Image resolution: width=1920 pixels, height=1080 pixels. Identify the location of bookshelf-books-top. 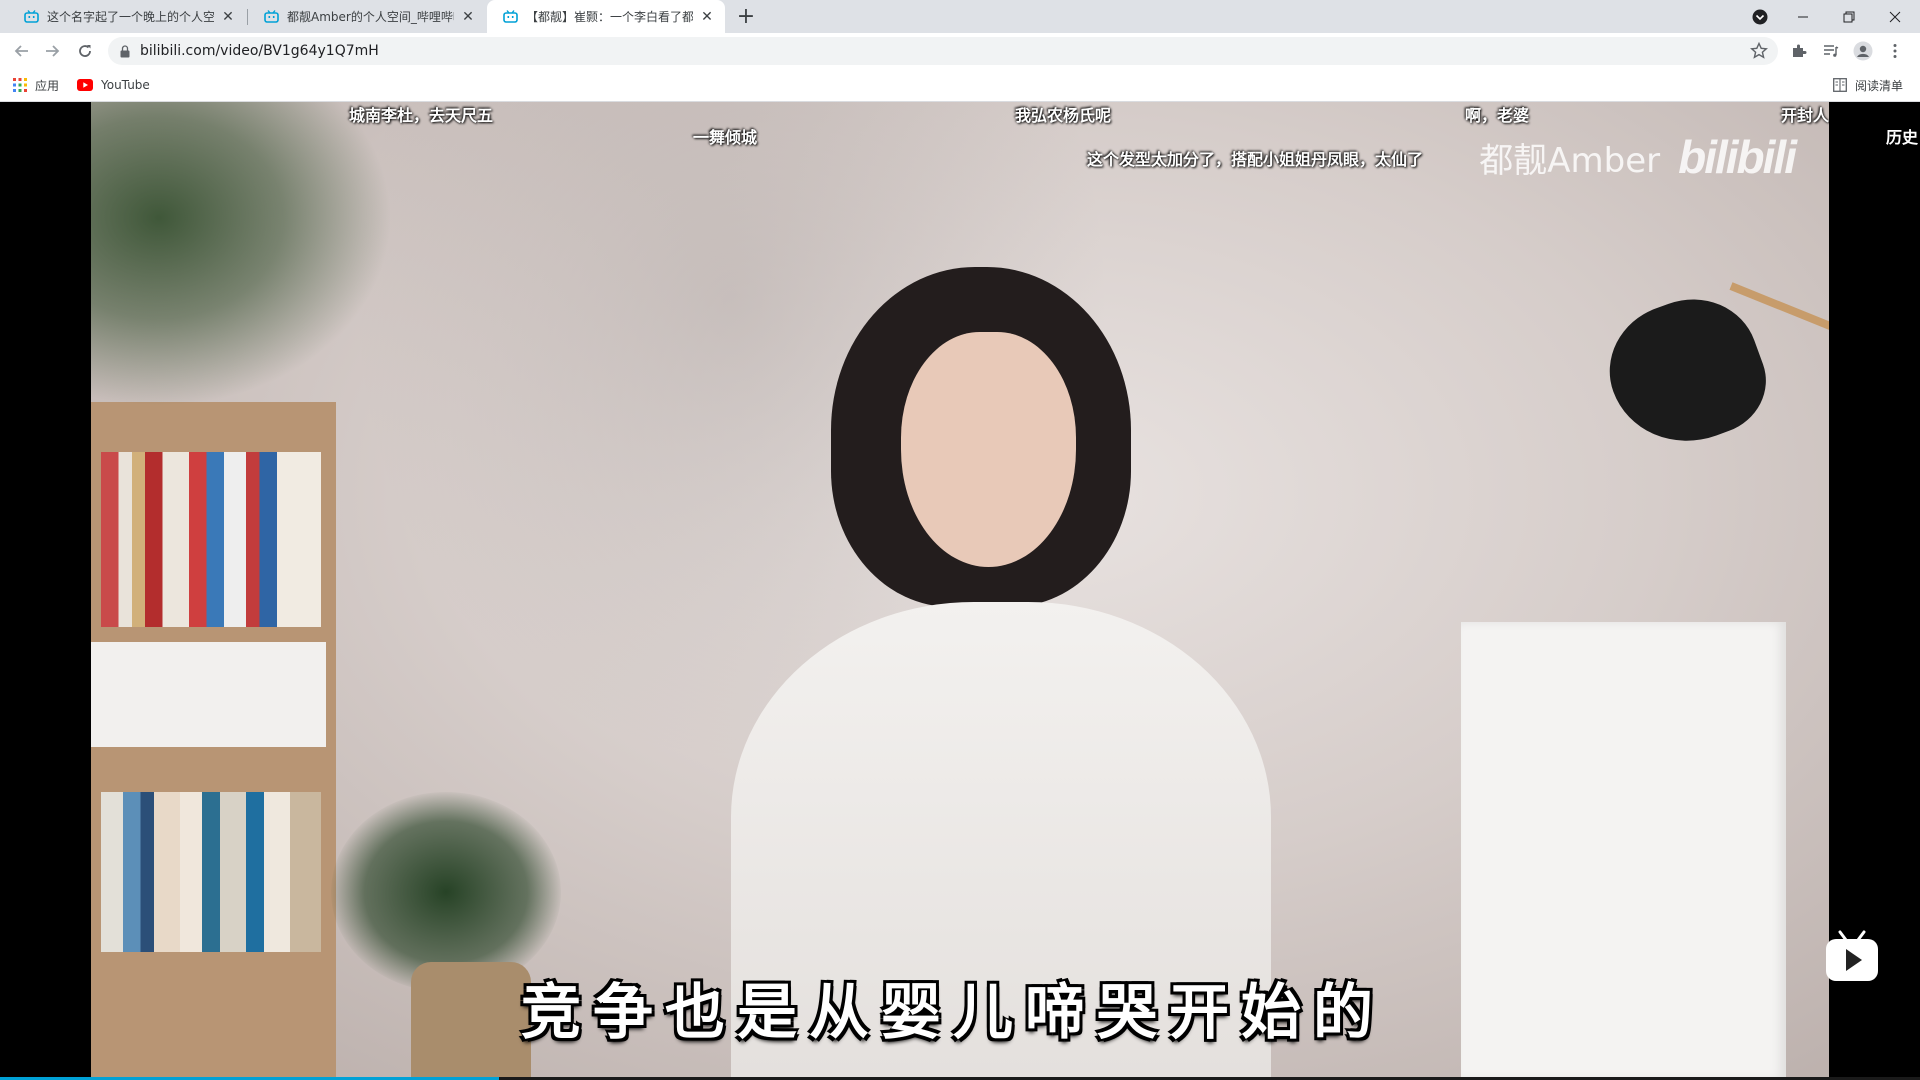
(211, 539).